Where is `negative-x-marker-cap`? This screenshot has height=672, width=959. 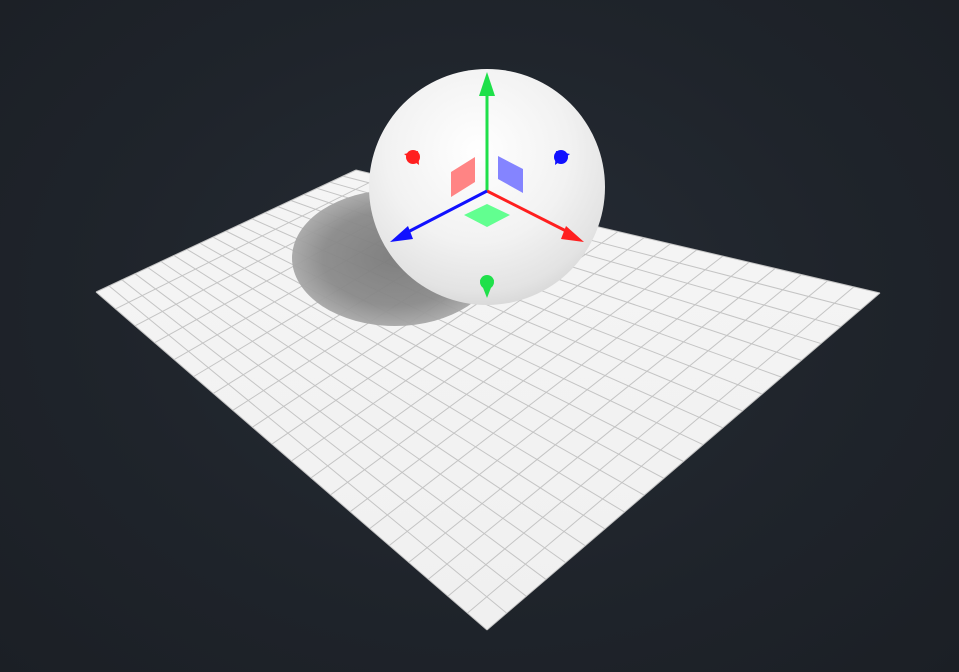
negative-x-marker-cap is located at coordinates (413, 157).